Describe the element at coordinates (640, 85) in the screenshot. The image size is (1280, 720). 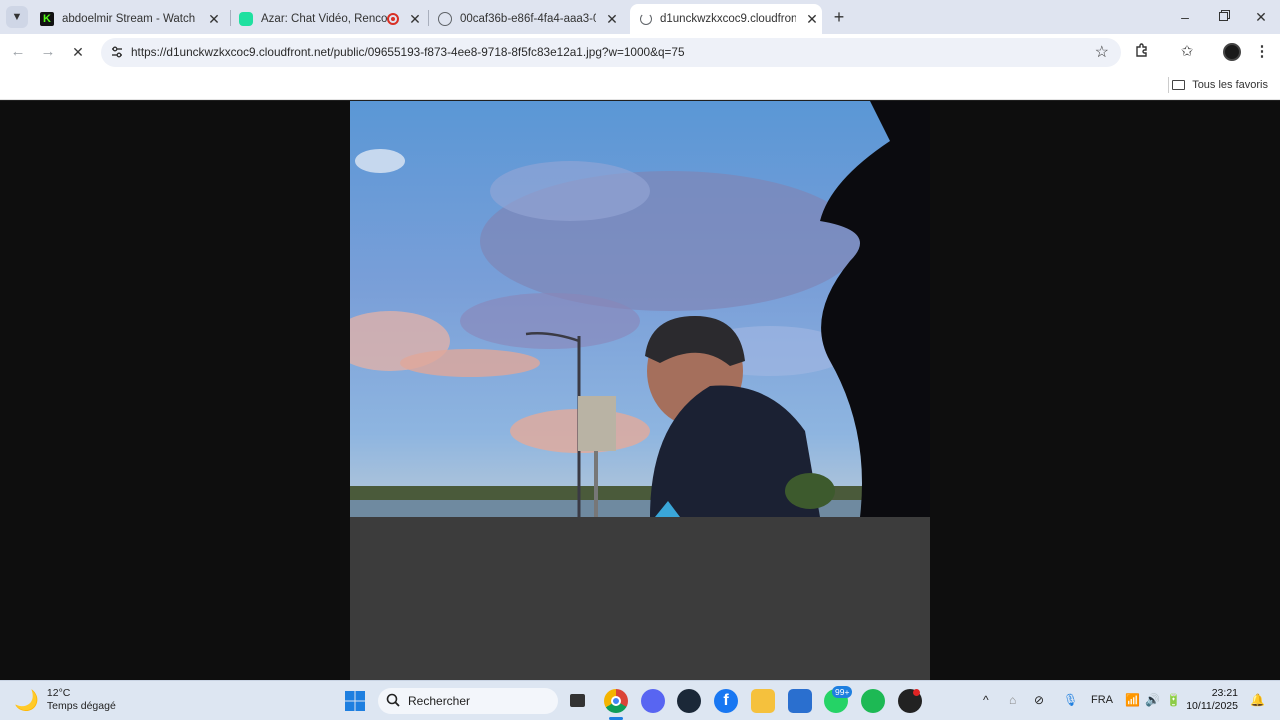
I see `bookmarks-bar: Tous les favoris` at that location.